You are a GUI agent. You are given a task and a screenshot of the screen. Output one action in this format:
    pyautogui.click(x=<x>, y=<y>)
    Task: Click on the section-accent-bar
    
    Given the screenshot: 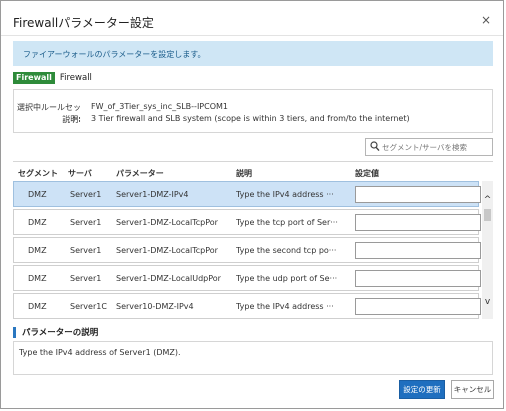 What is the action you would take?
    pyautogui.click(x=14, y=332)
    